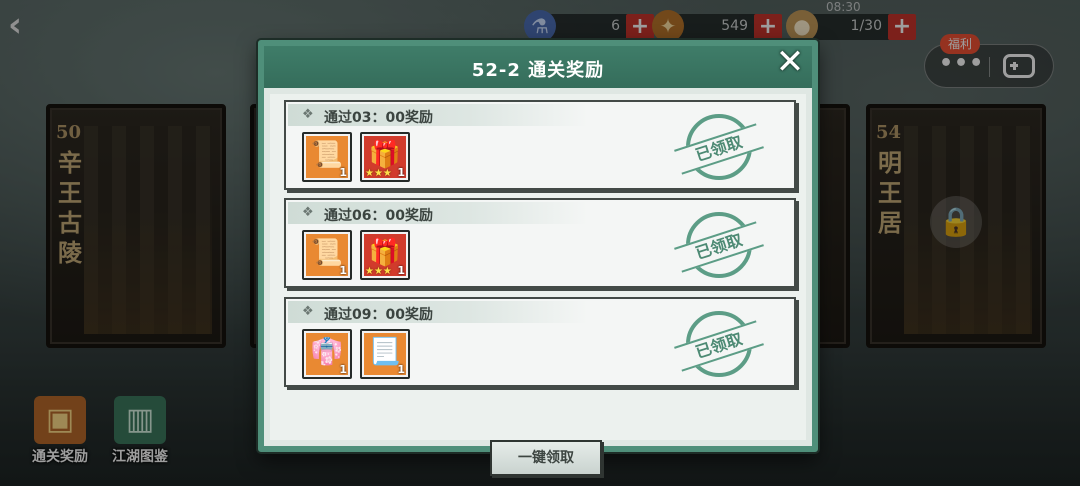 The height and width of the screenshot is (486, 1080). What do you see at coordinates (378, 118) in the screenshot?
I see `reward-row-label: 通过03：00奖励` at bounding box center [378, 118].